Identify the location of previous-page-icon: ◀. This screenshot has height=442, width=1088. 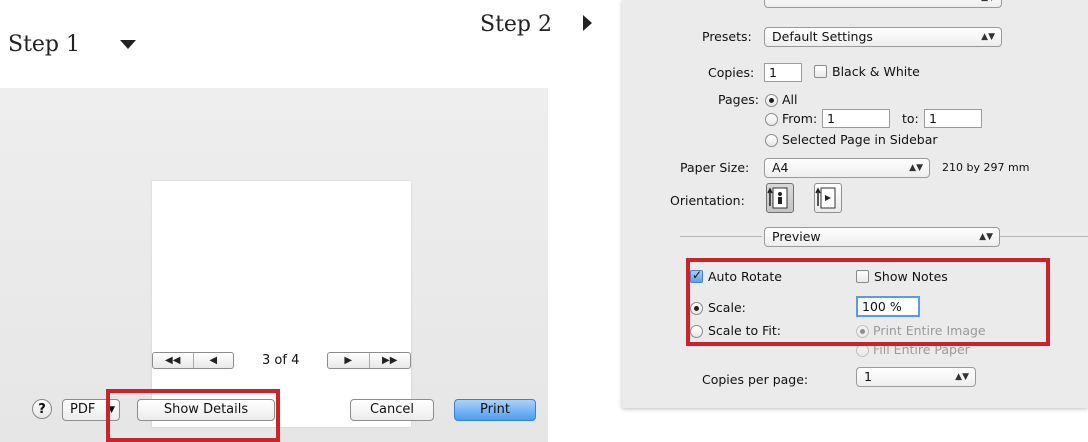
(213, 360).